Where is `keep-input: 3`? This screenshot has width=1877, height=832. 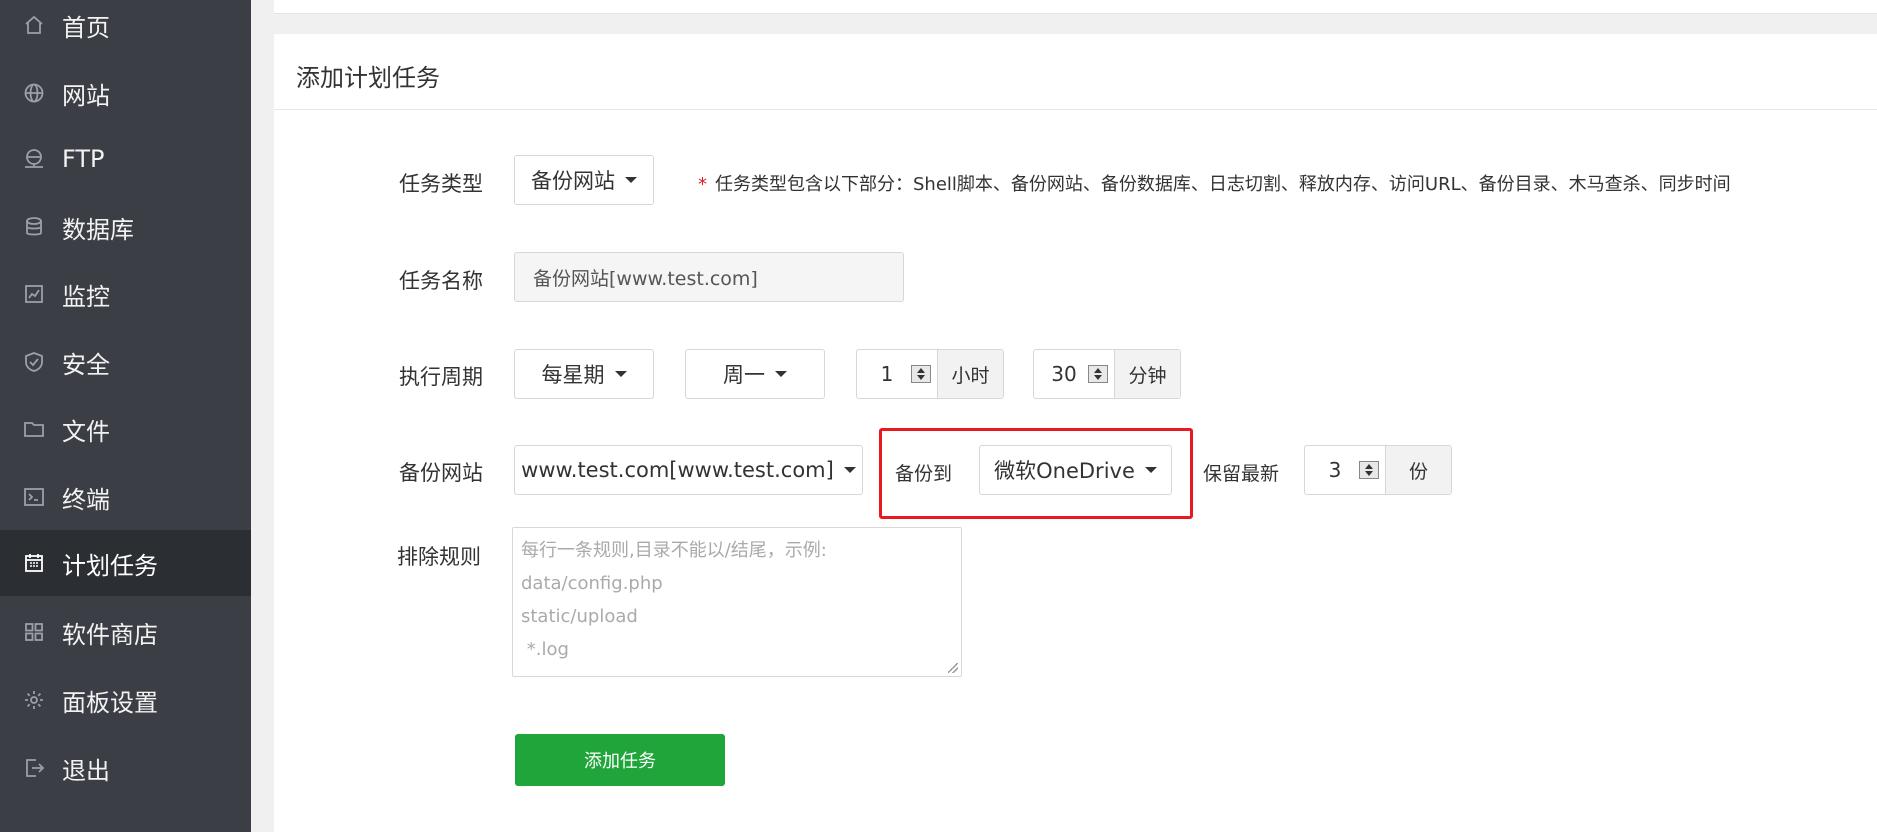 keep-input: 3 is located at coordinates (1345, 470).